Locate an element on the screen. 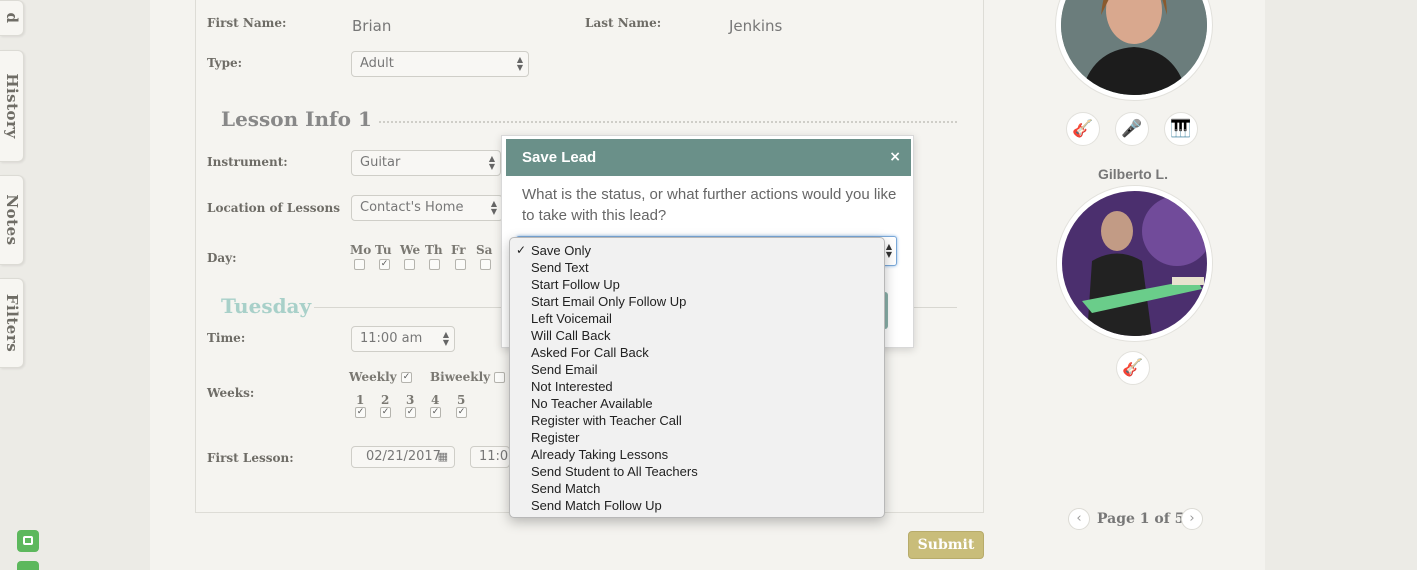 The image size is (1417, 570). last-name-value: Jenkins is located at coordinates (755, 26).